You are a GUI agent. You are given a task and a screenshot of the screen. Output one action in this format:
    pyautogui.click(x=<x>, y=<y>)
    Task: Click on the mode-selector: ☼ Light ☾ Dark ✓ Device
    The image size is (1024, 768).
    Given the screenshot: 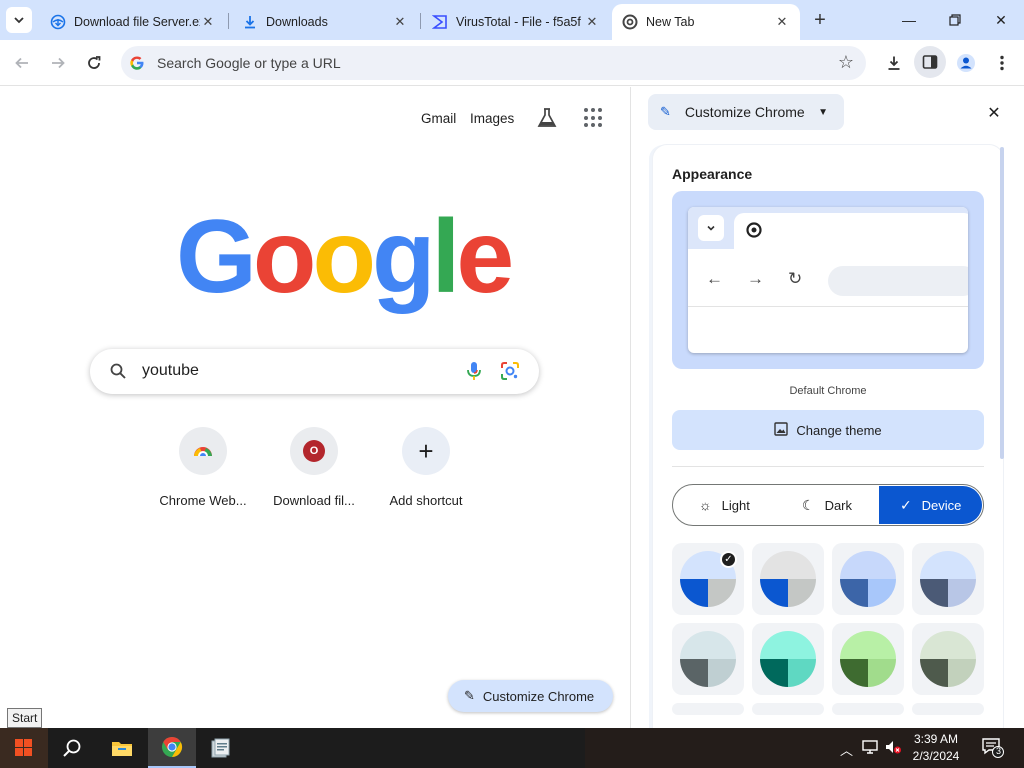 What is the action you would take?
    pyautogui.click(x=828, y=505)
    